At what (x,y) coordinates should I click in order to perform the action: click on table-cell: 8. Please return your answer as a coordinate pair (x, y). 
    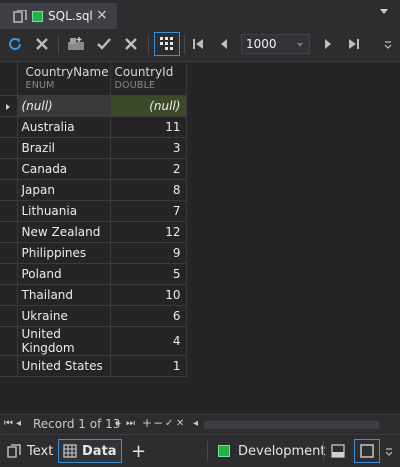
    Looking at the image, I should click on (148, 190).